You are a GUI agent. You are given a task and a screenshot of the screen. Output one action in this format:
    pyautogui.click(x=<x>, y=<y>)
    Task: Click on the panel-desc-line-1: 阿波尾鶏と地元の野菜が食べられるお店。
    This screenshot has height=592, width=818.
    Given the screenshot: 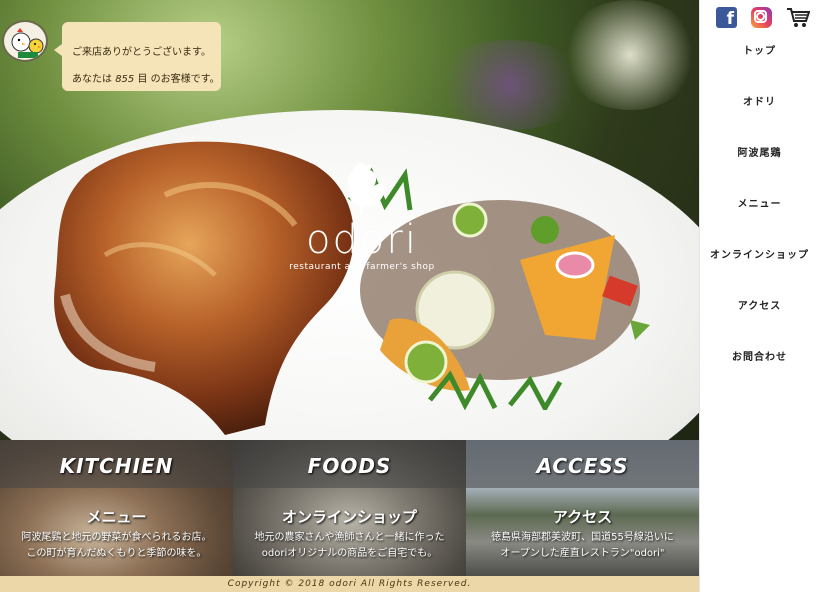 What is the action you would take?
    pyautogui.click(x=116, y=537)
    